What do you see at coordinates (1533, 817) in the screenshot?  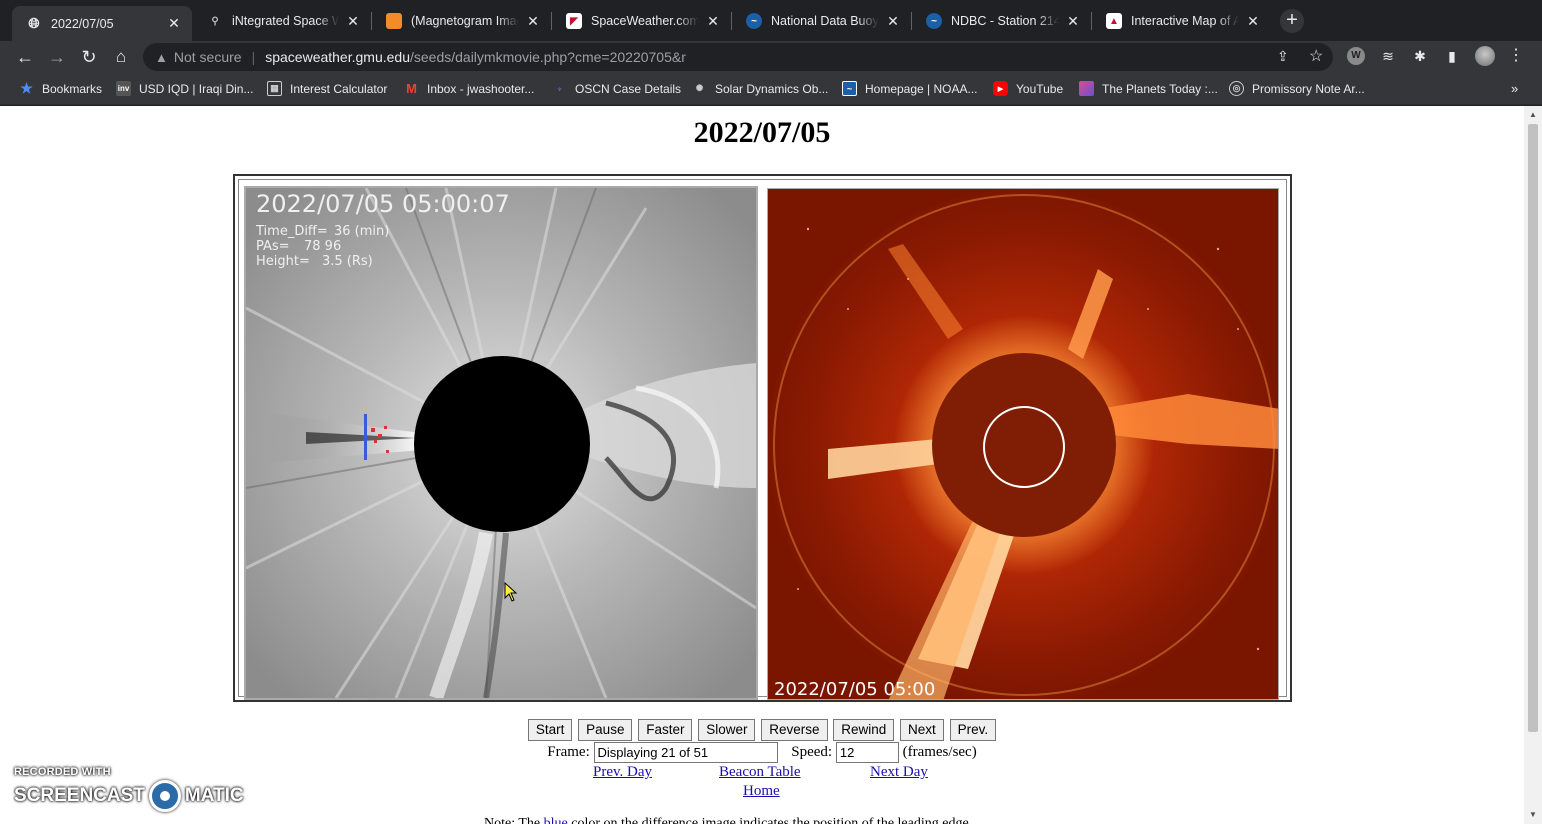 I see `scroll-down-icon: ▼` at bounding box center [1533, 817].